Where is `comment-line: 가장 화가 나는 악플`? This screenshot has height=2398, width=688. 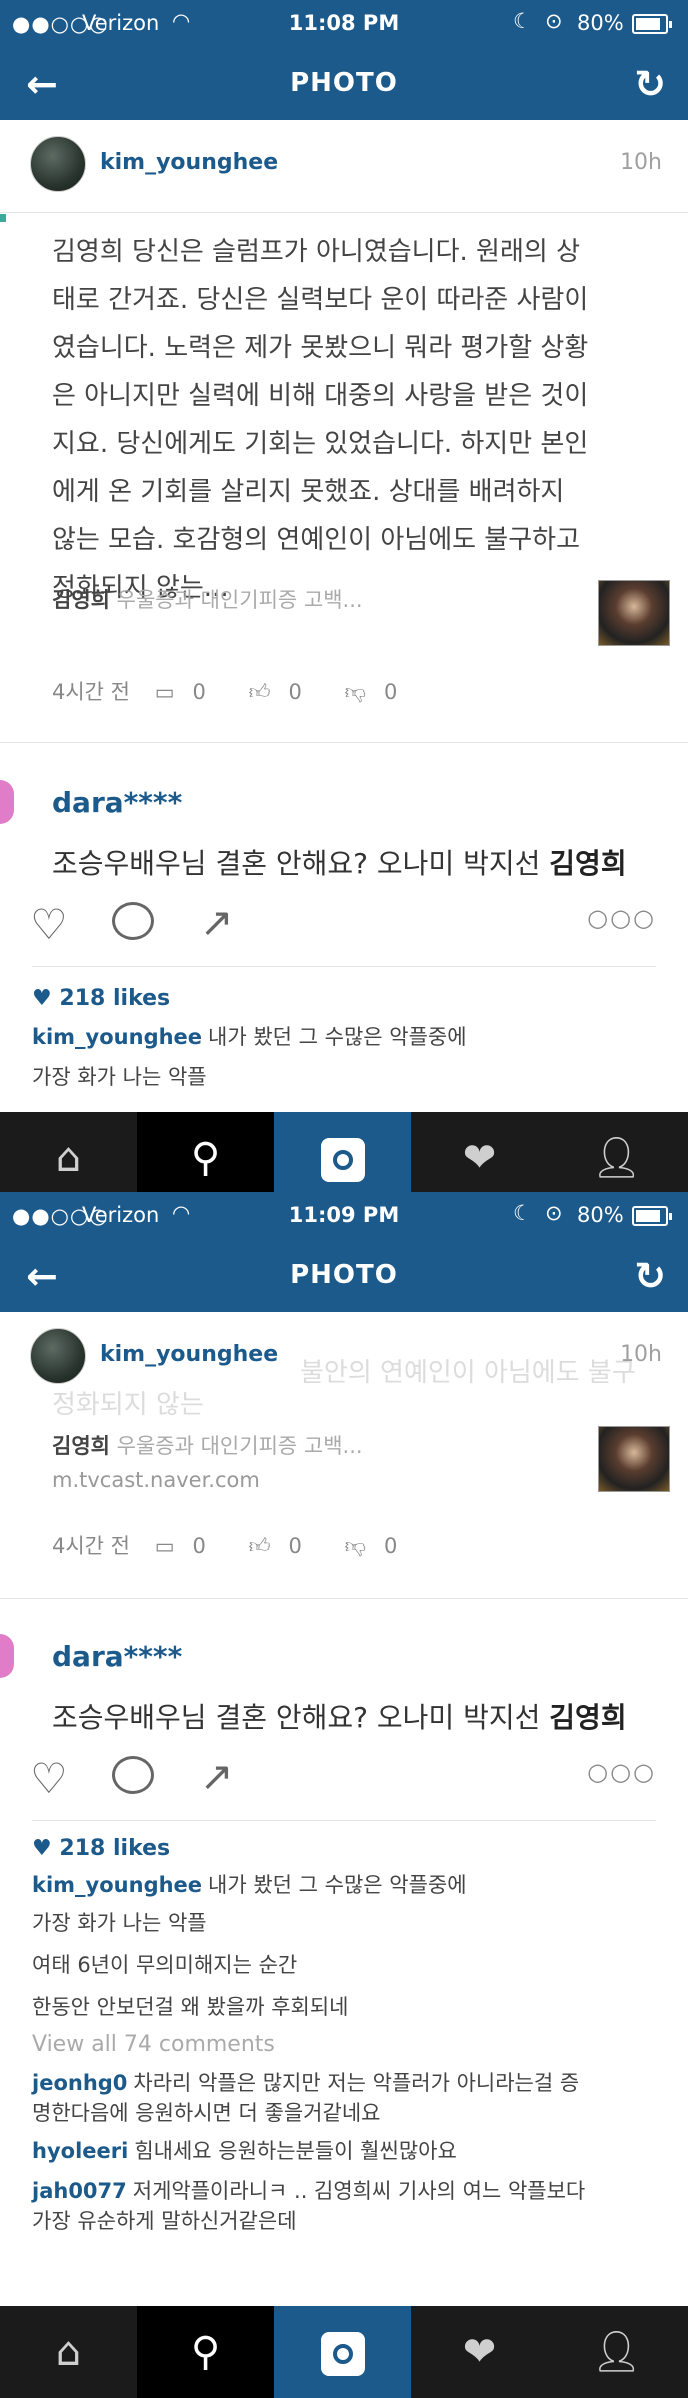
comment-line: 가장 화가 나는 악플 is located at coordinates (347, 1923).